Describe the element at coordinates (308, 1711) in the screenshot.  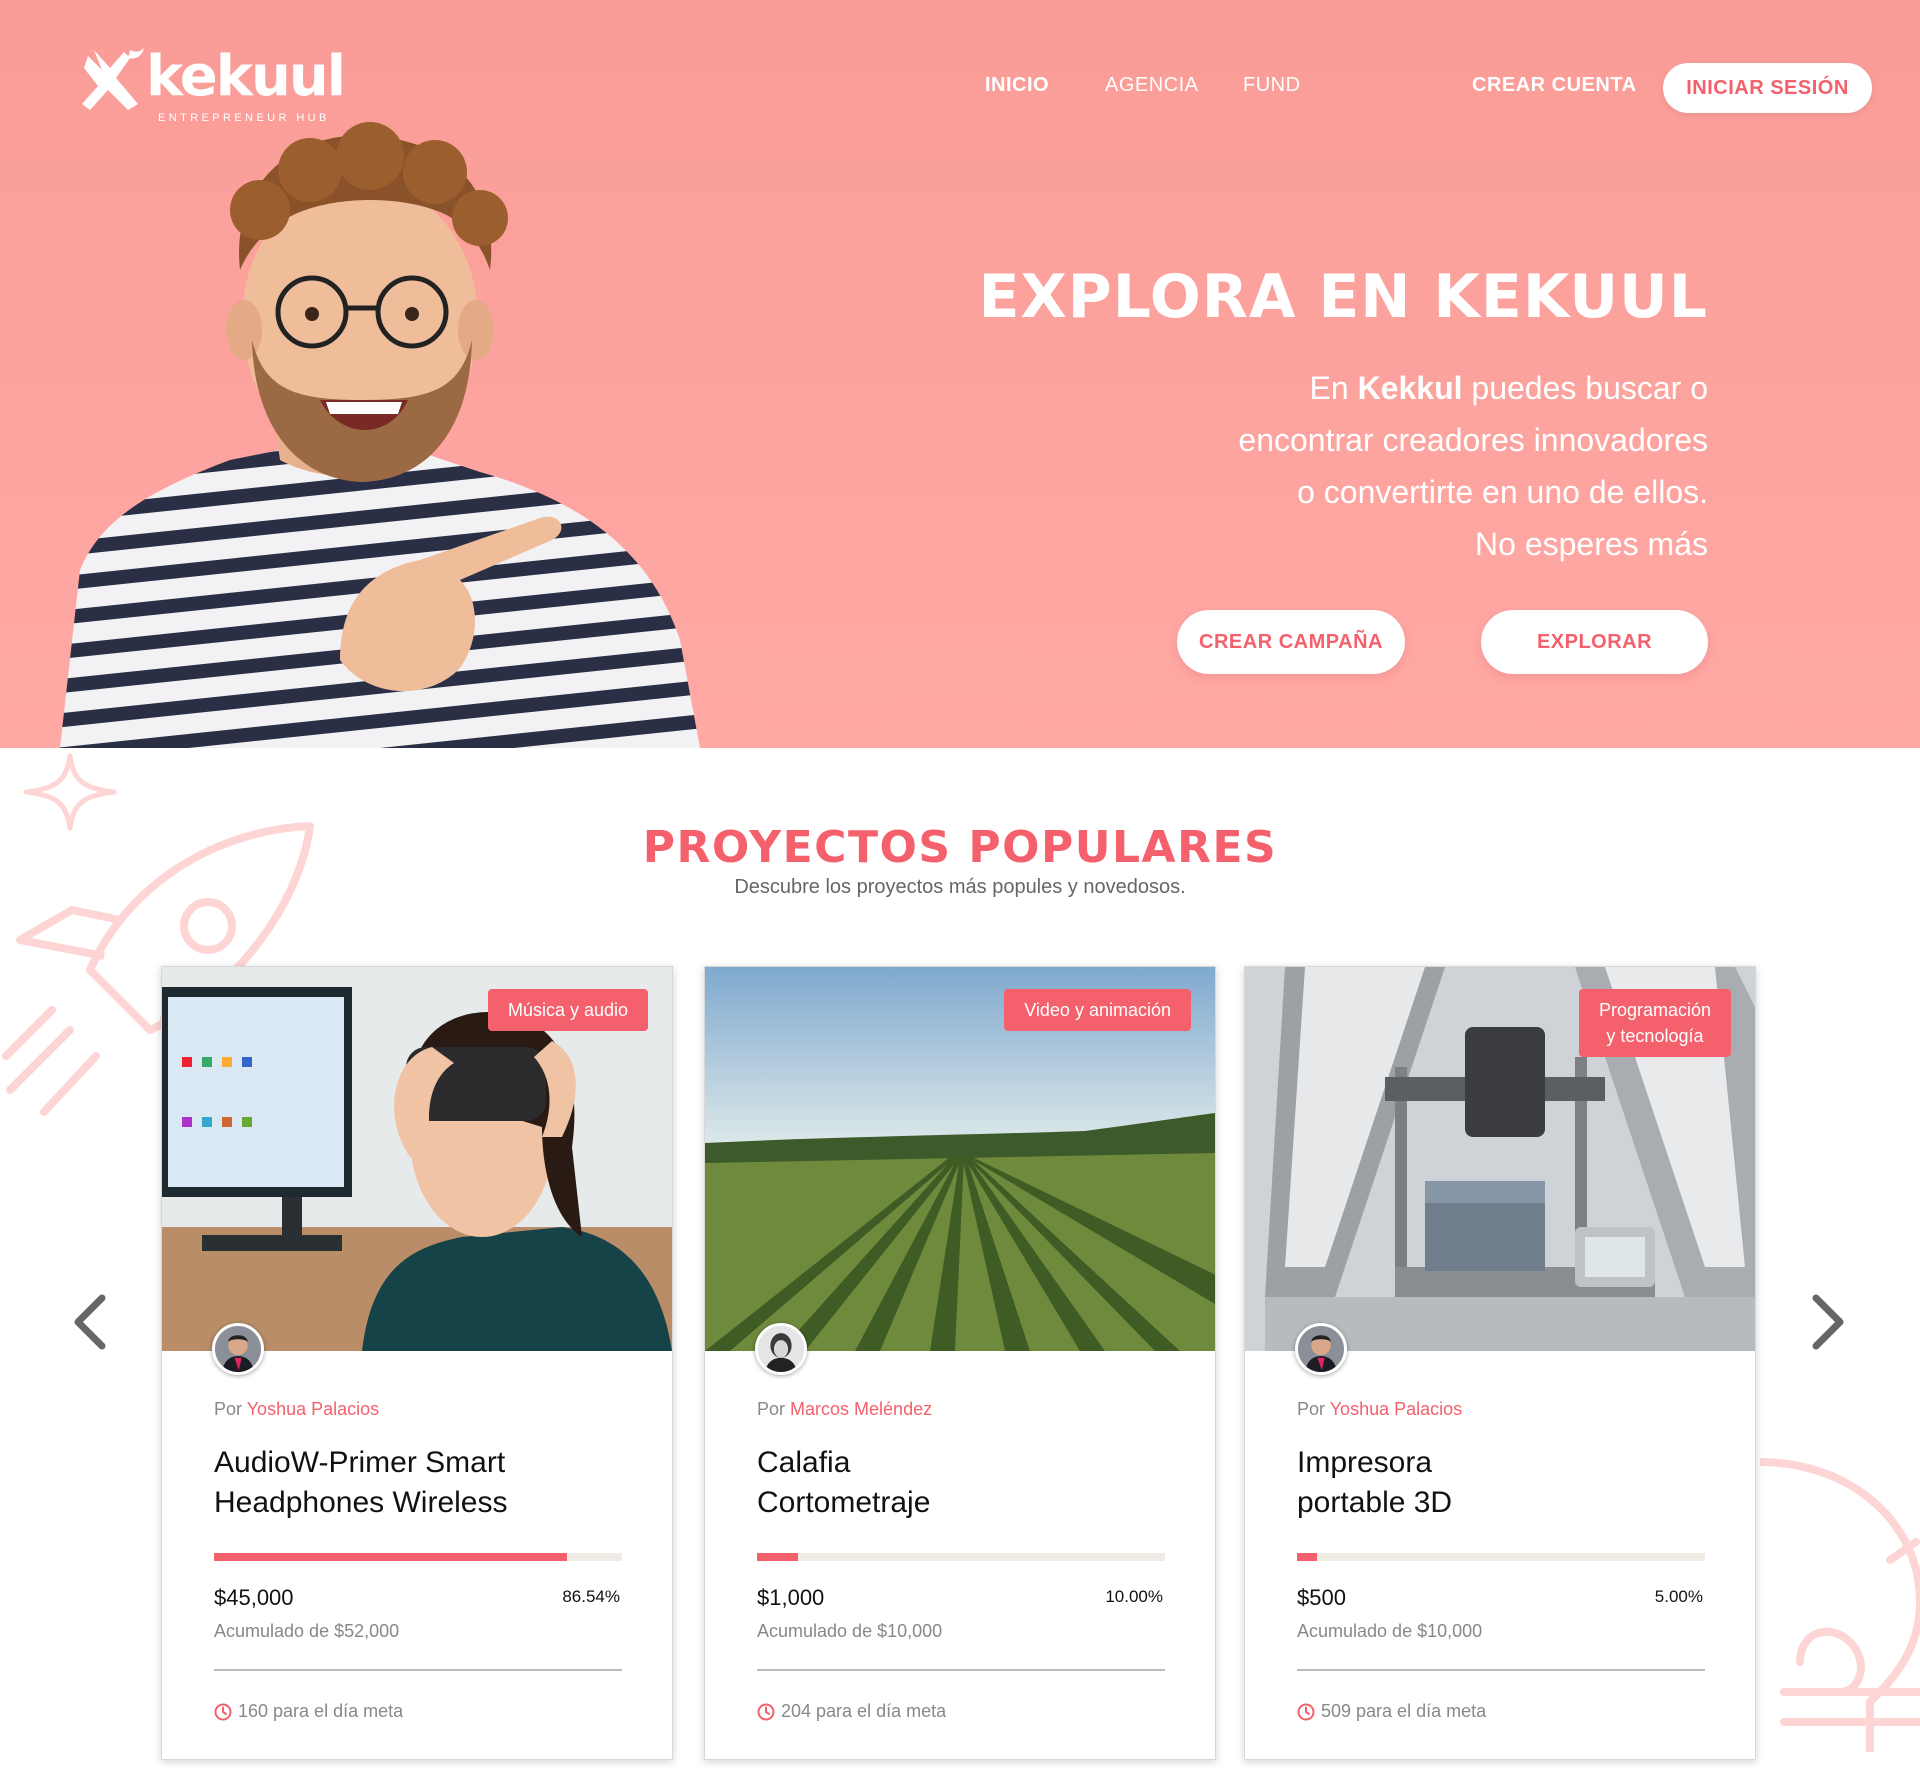
I see `days-remaining: 160 para el día meta` at that location.